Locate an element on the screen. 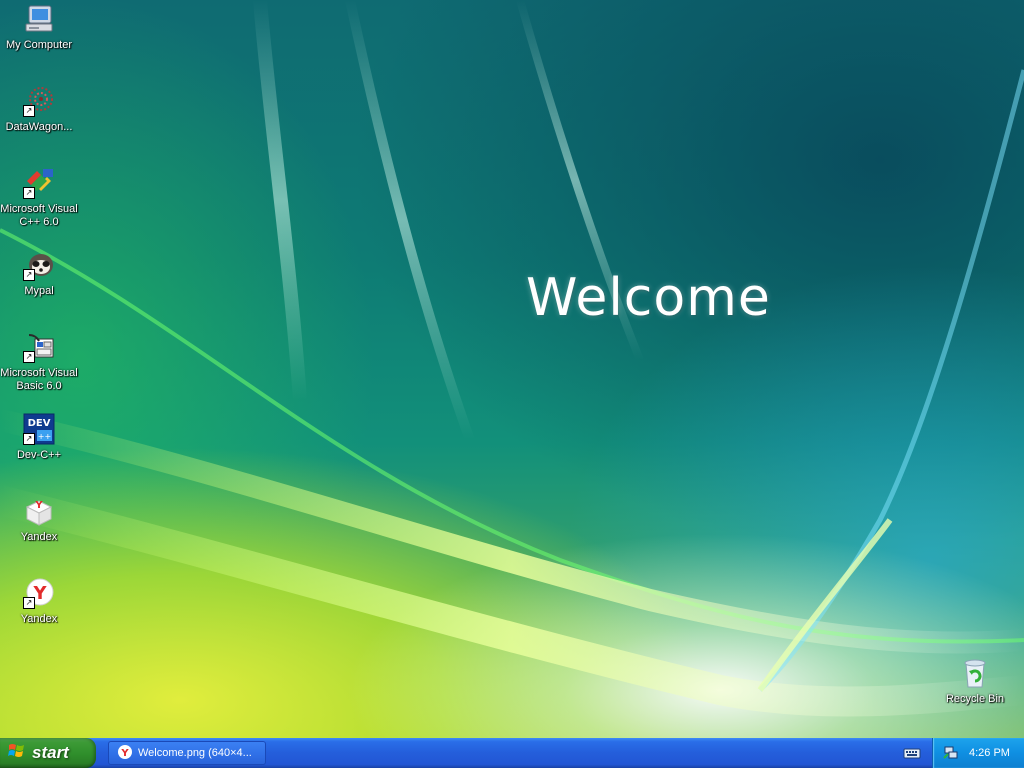 This screenshot has height=768, width=1024. desktop-icon-label: My Computer is located at coordinates (39, 45).